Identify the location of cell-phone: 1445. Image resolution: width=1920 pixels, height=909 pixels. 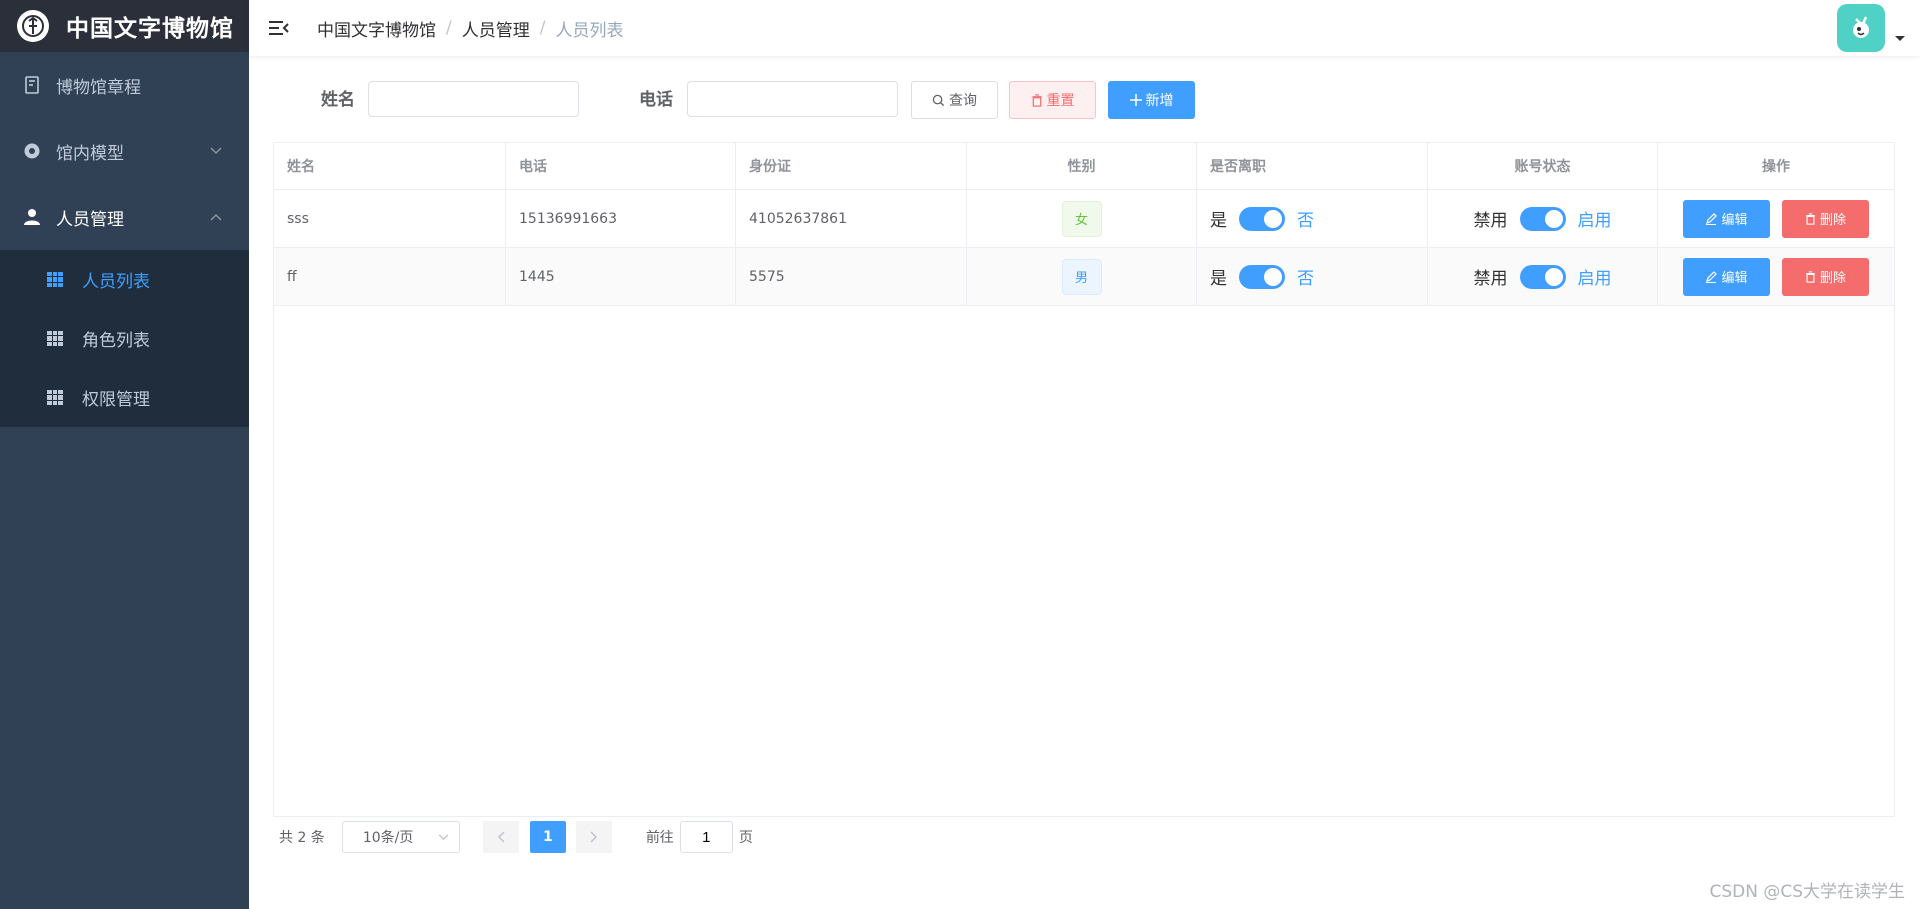
(621, 276).